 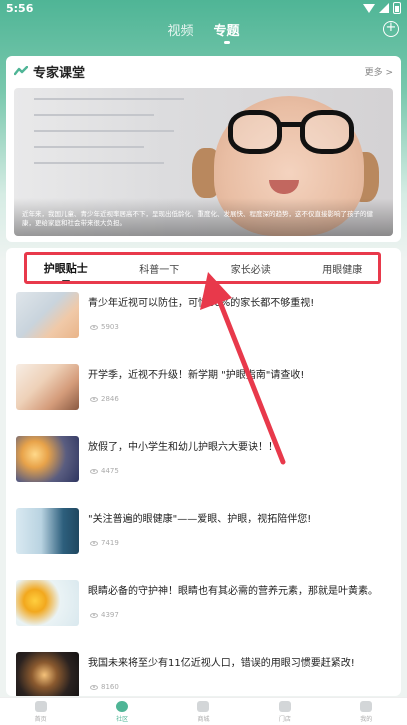 I want to click on view-count: 7419, so click(x=104, y=543).